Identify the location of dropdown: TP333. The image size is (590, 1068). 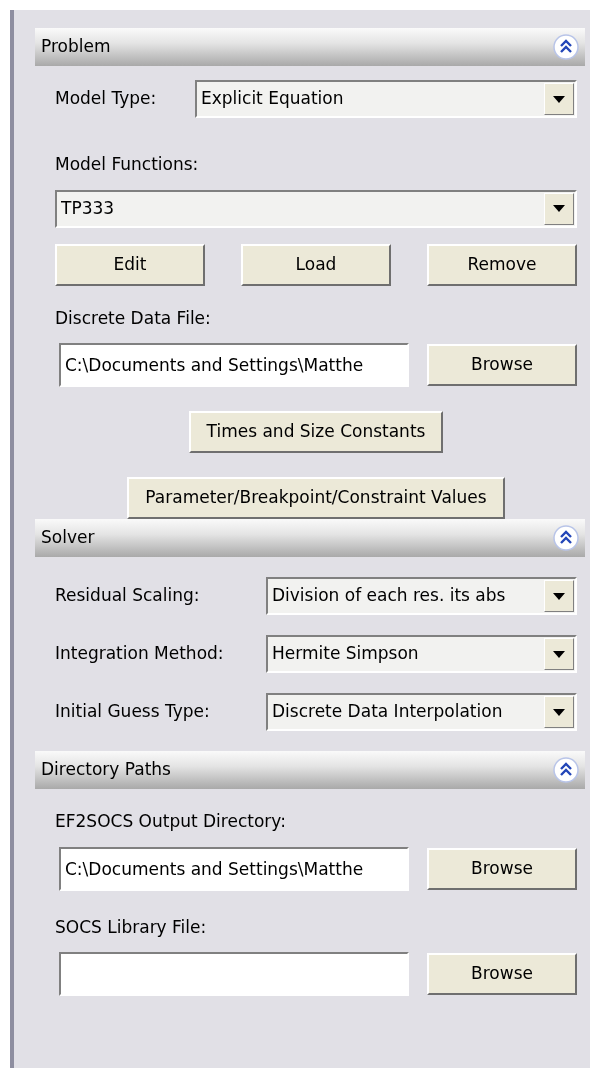
(316, 208).